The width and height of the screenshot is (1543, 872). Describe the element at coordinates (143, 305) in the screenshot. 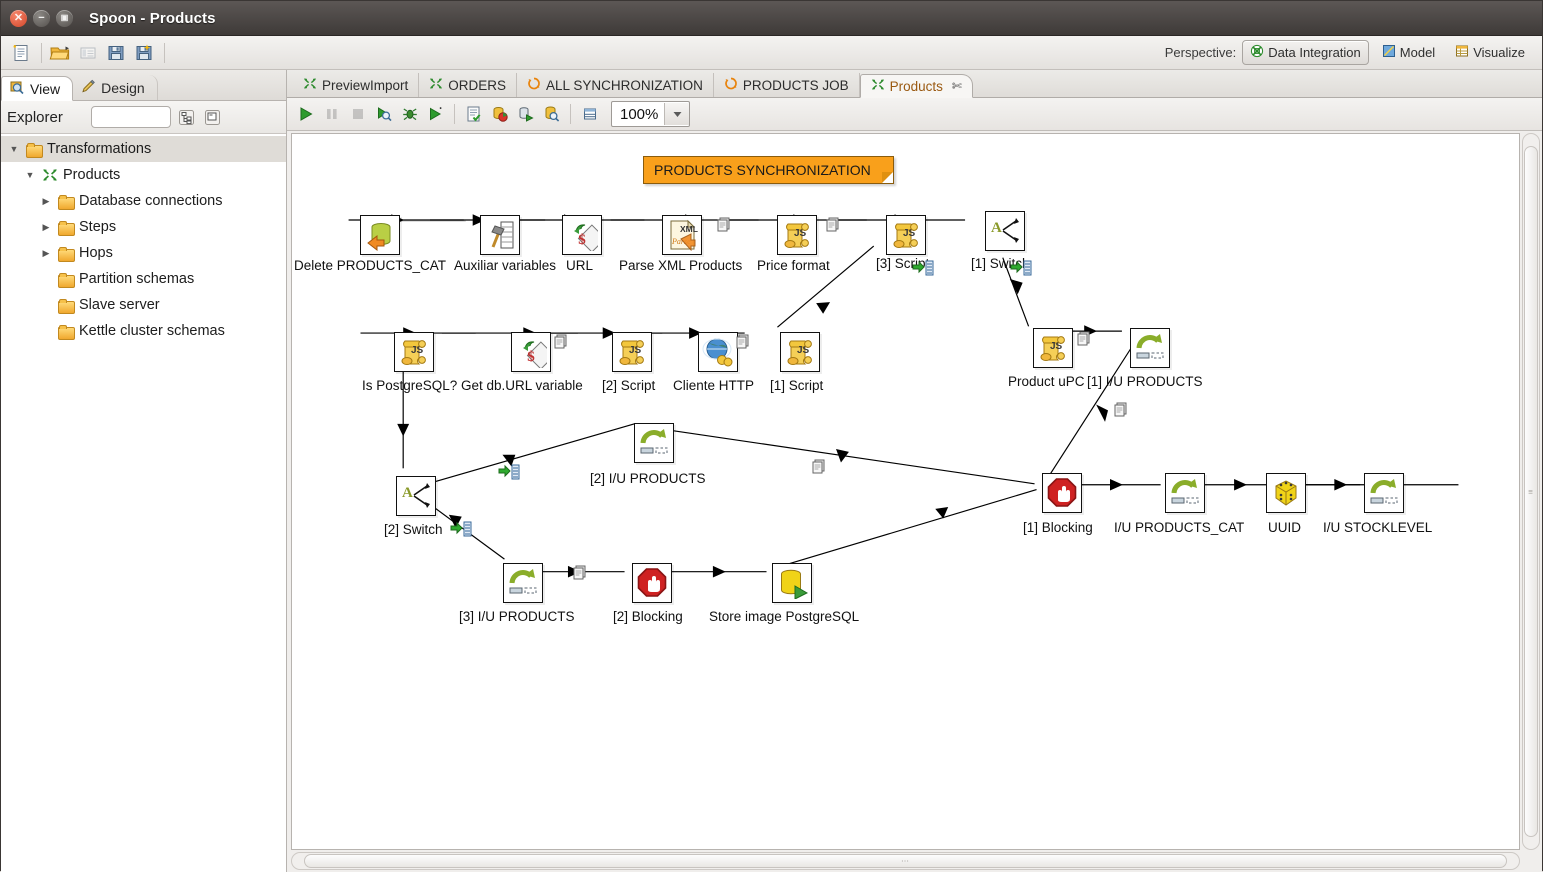

I see `tree-item-slave-server: Slave server` at that location.